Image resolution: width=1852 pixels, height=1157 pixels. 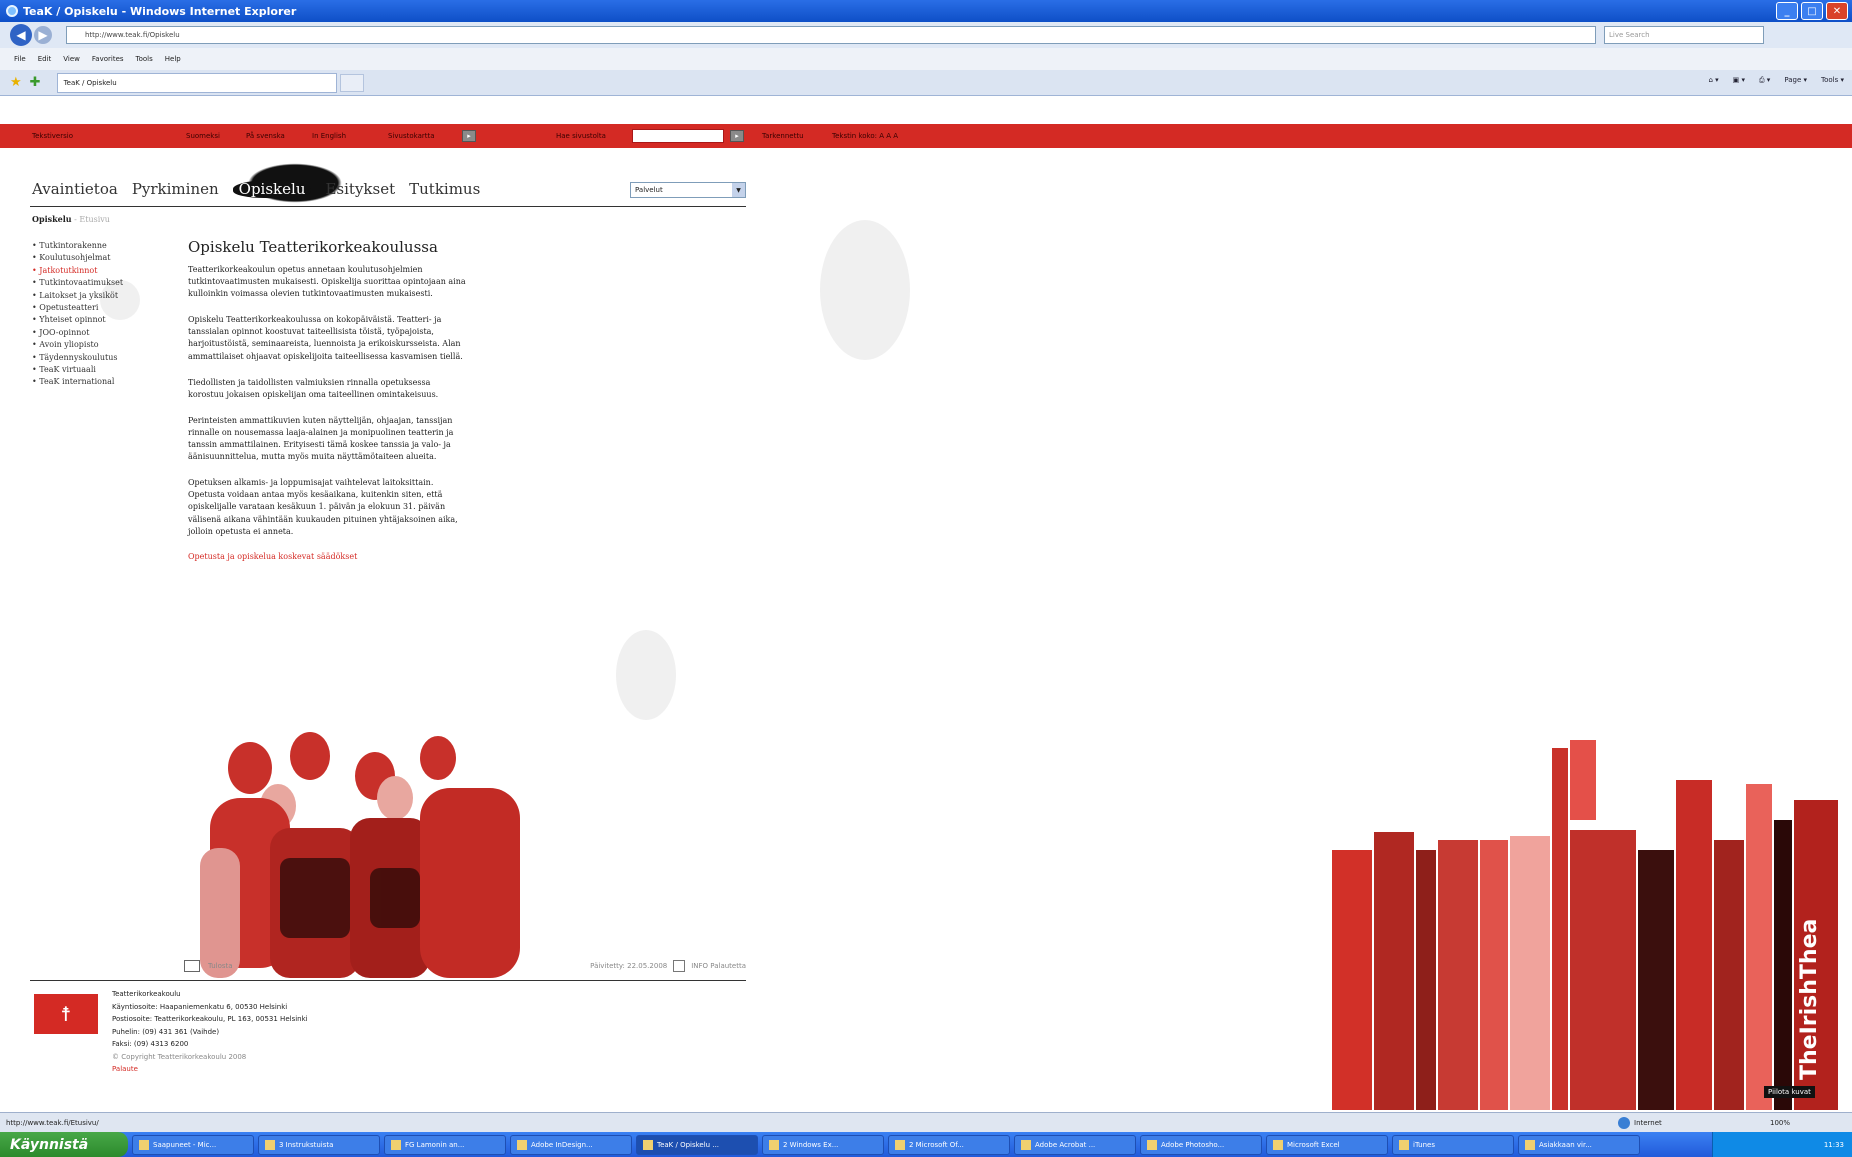 What do you see at coordinates (175, 189) in the screenshot?
I see `nav-tab-pyrkiminen: Pyrkiminen` at bounding box center [175, 189].